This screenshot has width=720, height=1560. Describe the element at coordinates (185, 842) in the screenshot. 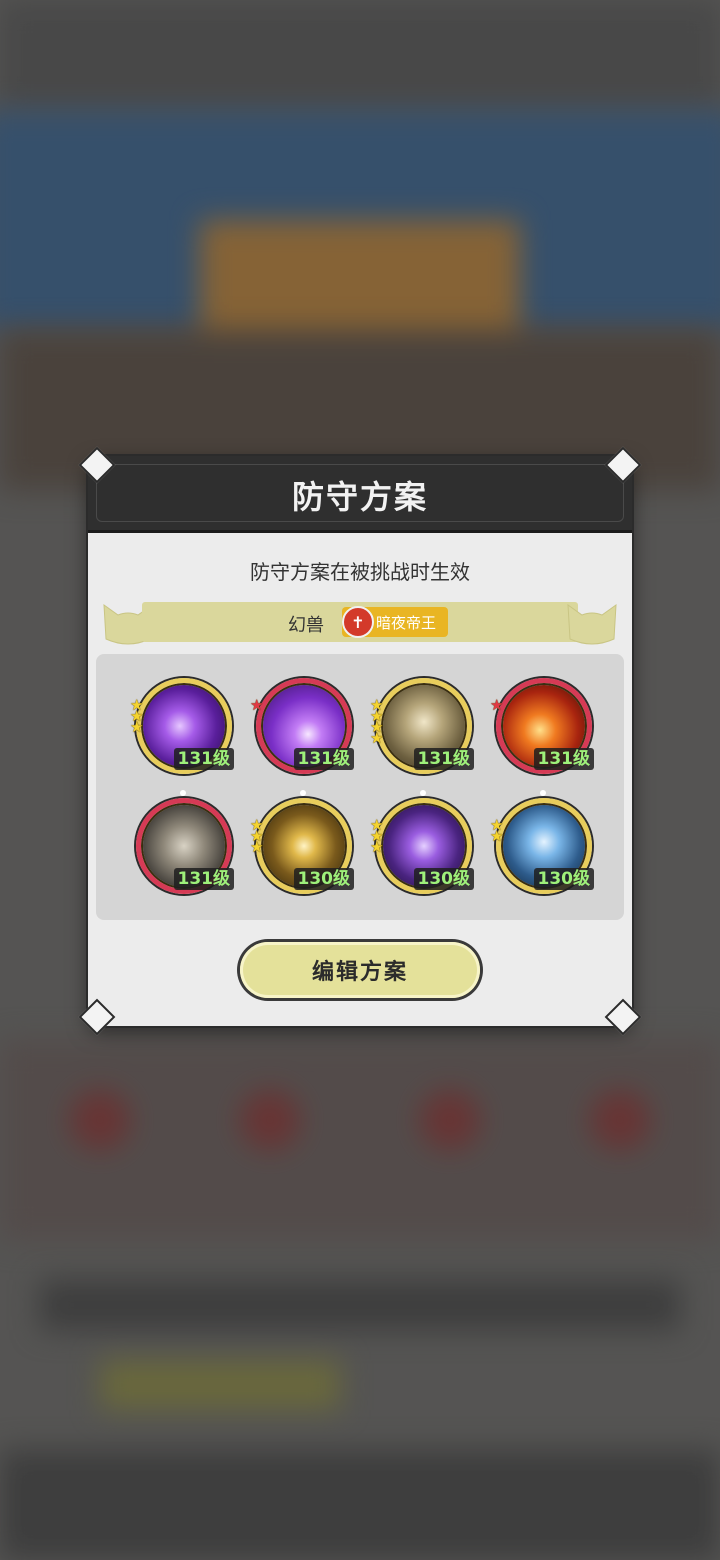

I see `skill-stone-guard: 131级` at that location.